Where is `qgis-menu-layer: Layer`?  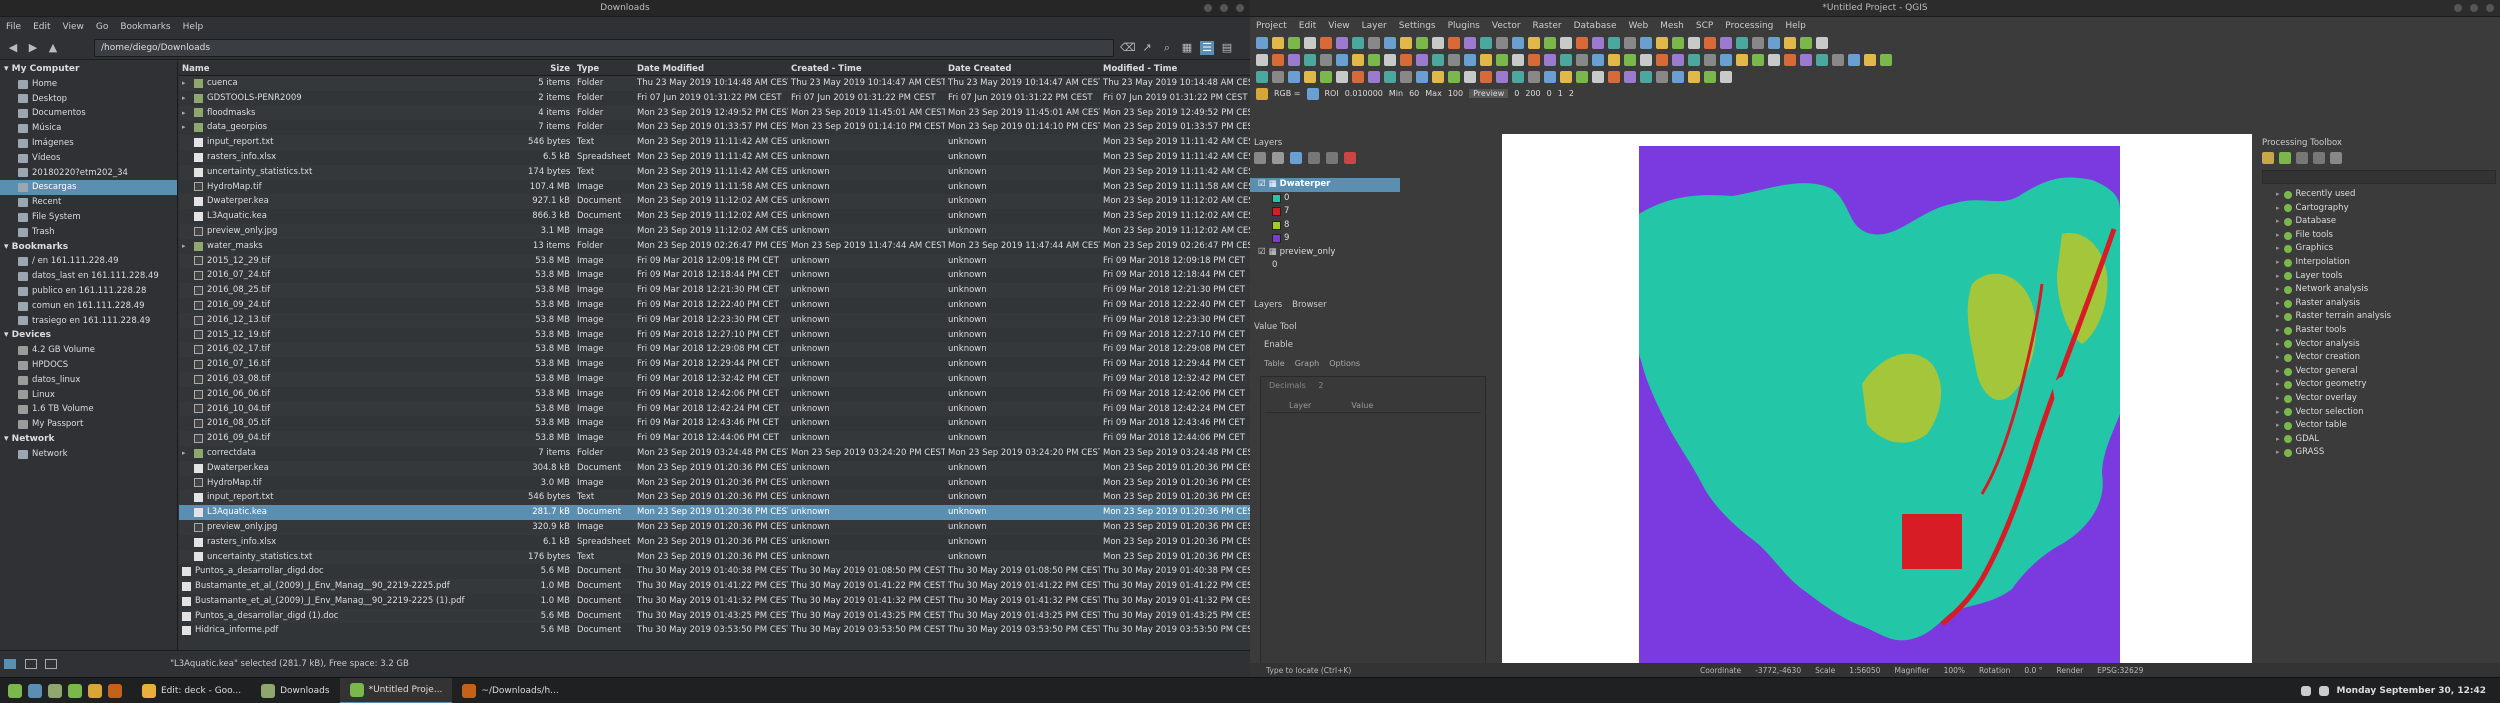 qgis-menu-layer: Layer is located at coordinates (1374, 26).